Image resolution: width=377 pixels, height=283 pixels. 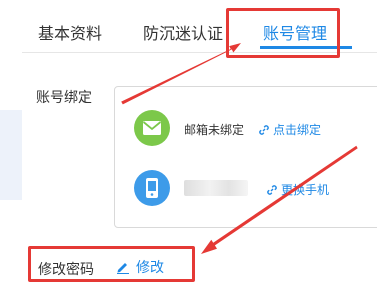 What do you see at coordinates (111, 264) in the screenshot?
I see `password-annotation-box` at bounding box center [111, 264].